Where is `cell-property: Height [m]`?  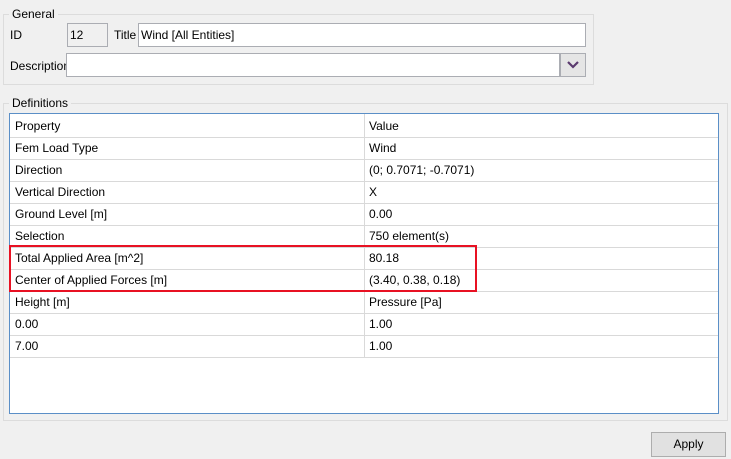 cell-property: Height [m] is located at coordinates (42, 302).